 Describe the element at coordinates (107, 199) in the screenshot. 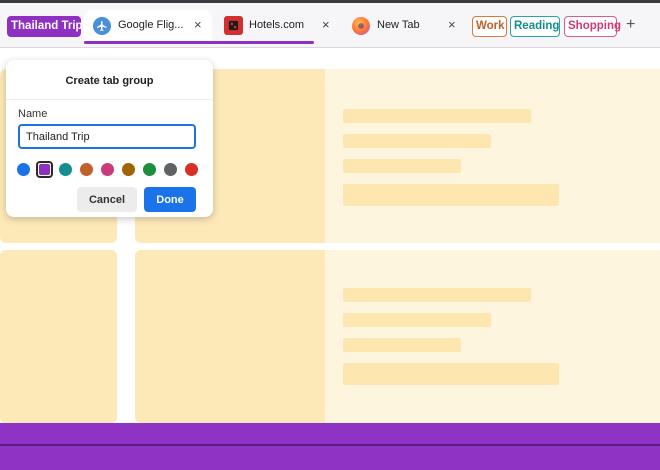

I see `cancel-button: Cancel` at that location.